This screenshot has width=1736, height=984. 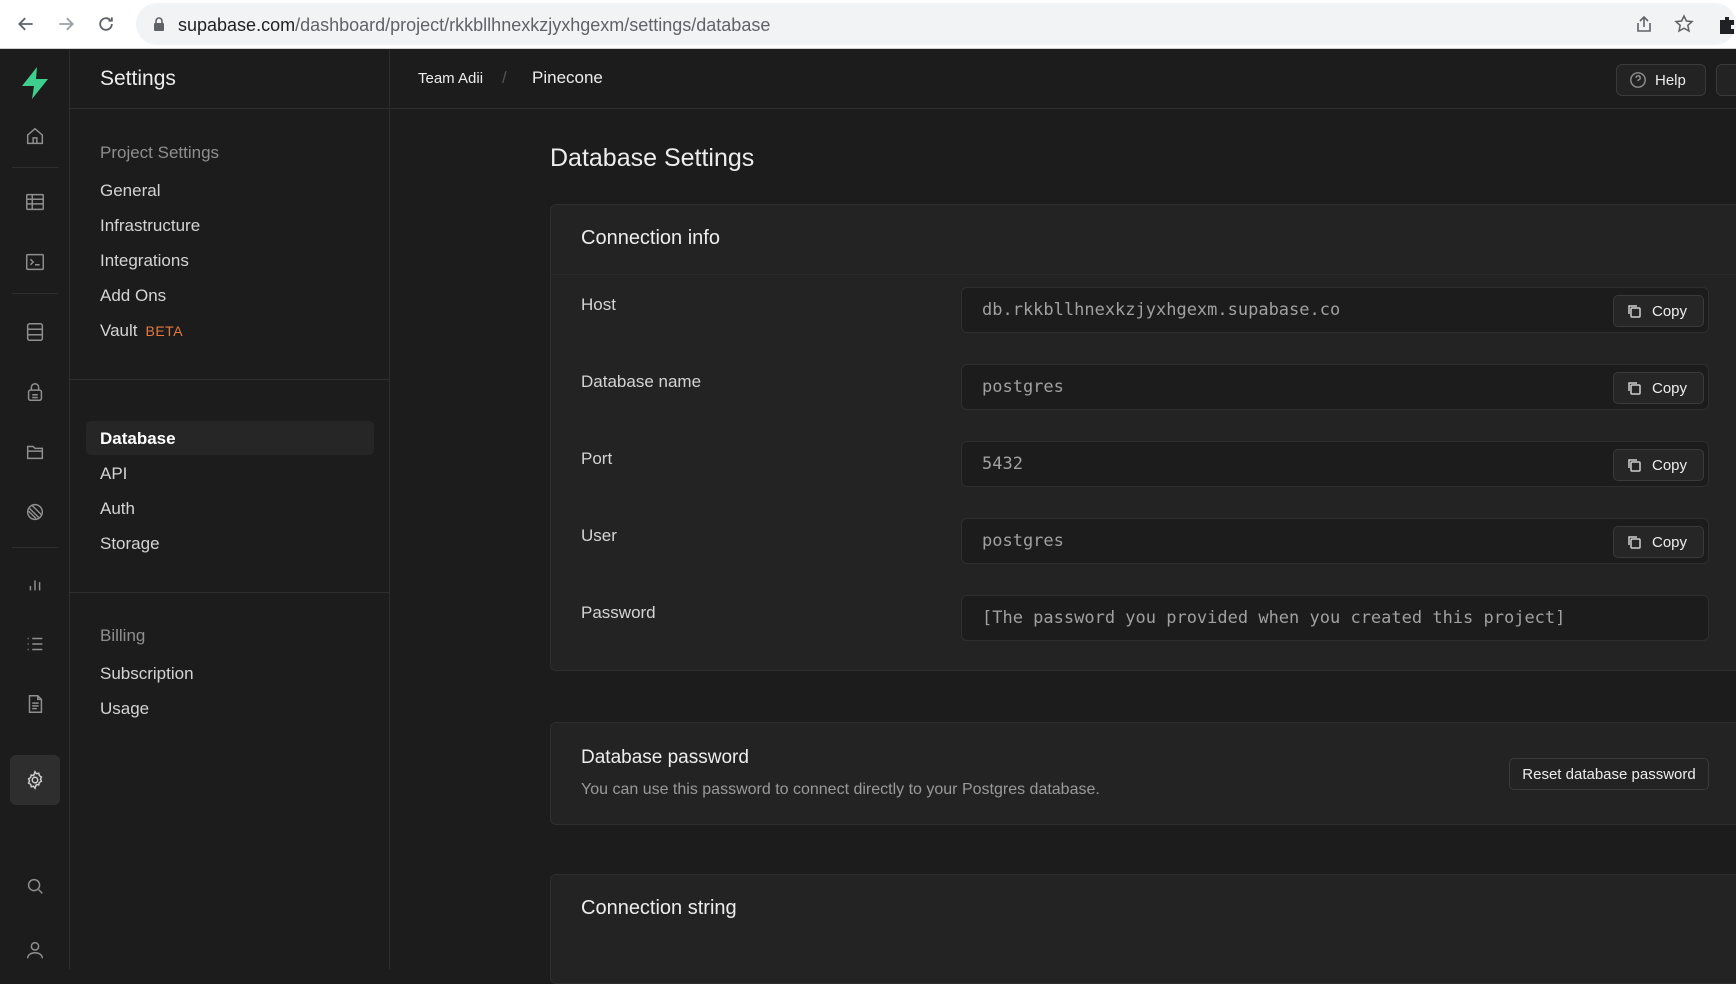 I want to click on port-value: 5432, so click(x=1002, y=464).